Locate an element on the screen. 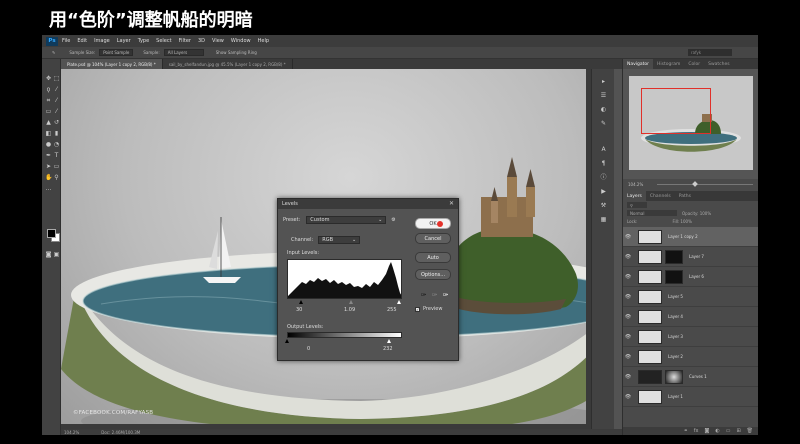 This screenshot has width=800, height=444. blur-tool-icon: ● is located at coordinates (48, 144).